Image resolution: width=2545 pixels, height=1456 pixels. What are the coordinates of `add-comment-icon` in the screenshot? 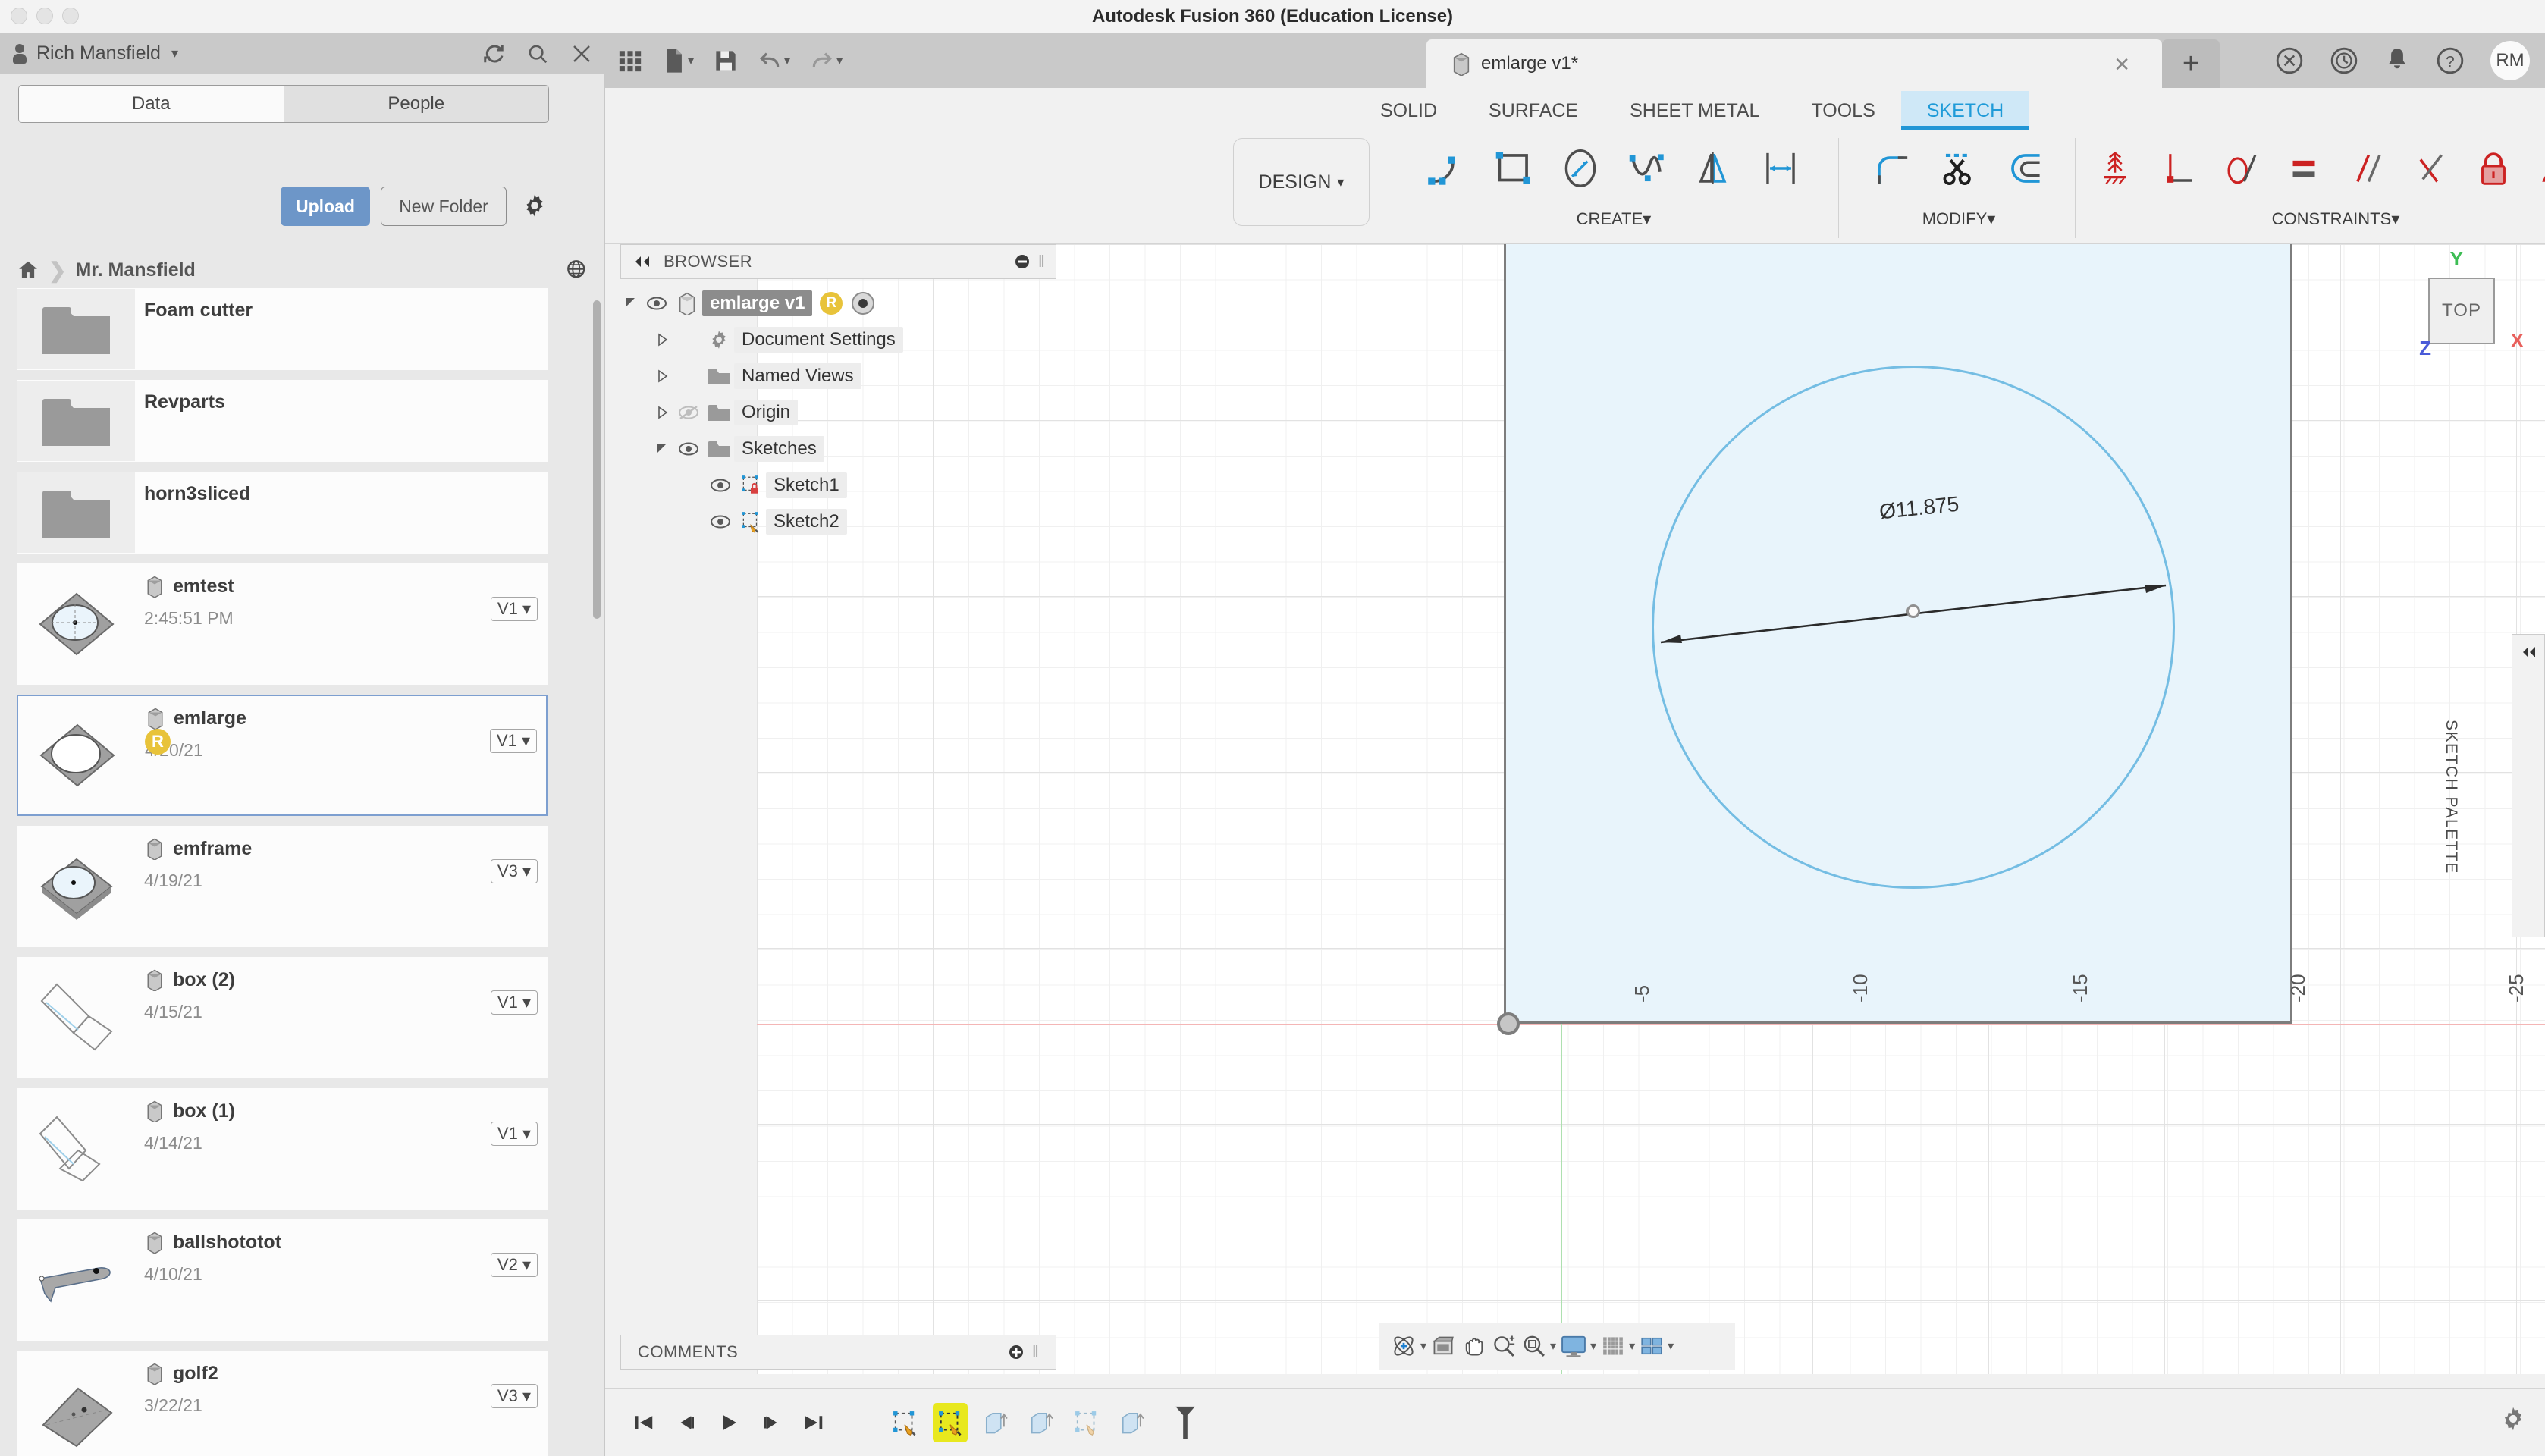 It's located at (1016, 1352).